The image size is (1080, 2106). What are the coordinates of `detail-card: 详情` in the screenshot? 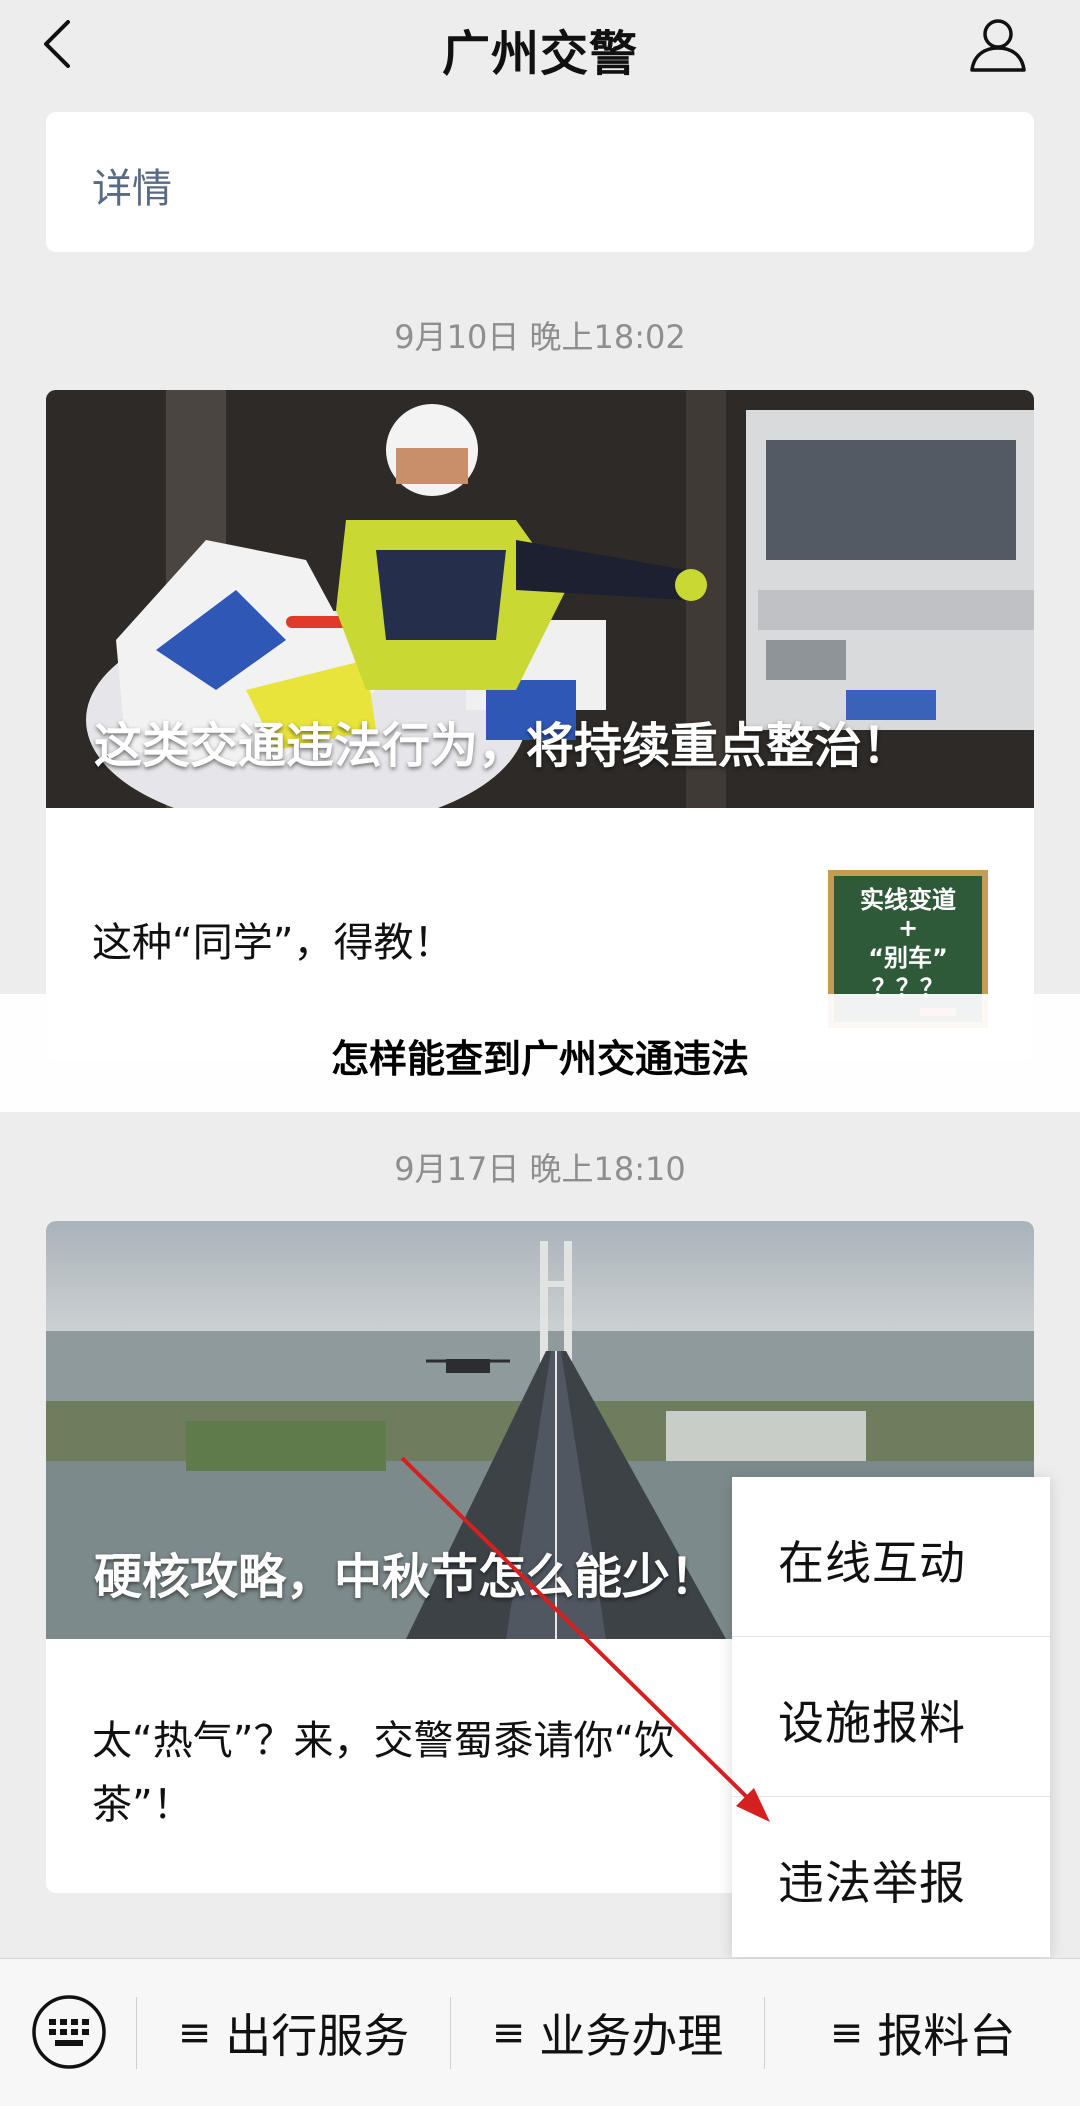 It's located at (540, 182).